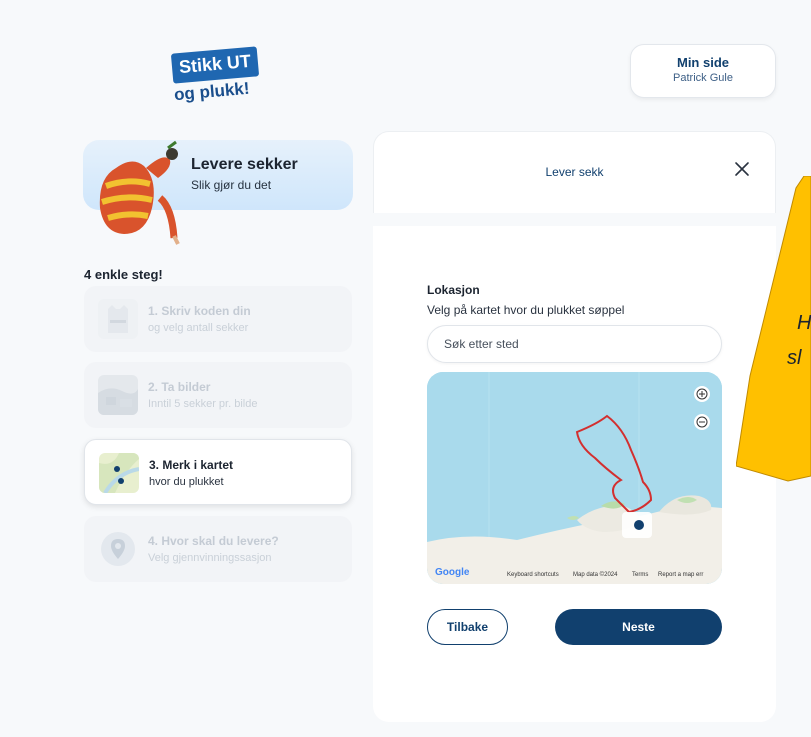 Image resolution: width=811 pixels, height=737 pixels. I want to click on step-1-title: 1. Skriv koden din, so click(199, 311).